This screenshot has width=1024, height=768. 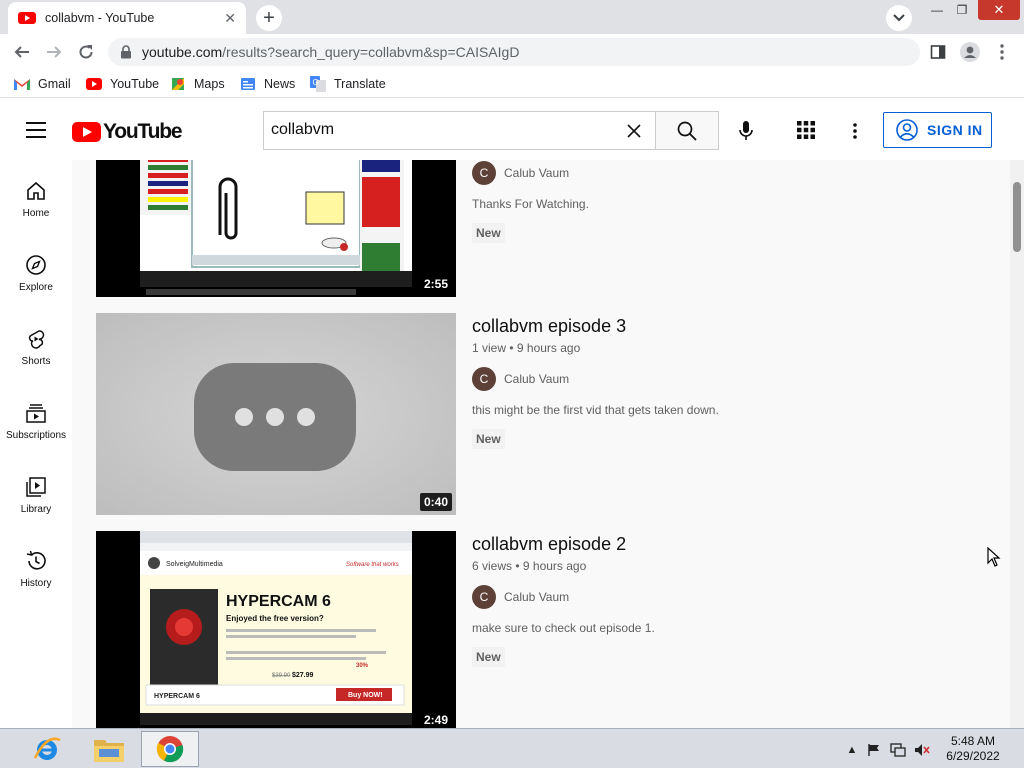 I want to click on reload-button, so click(x=86, y=52).